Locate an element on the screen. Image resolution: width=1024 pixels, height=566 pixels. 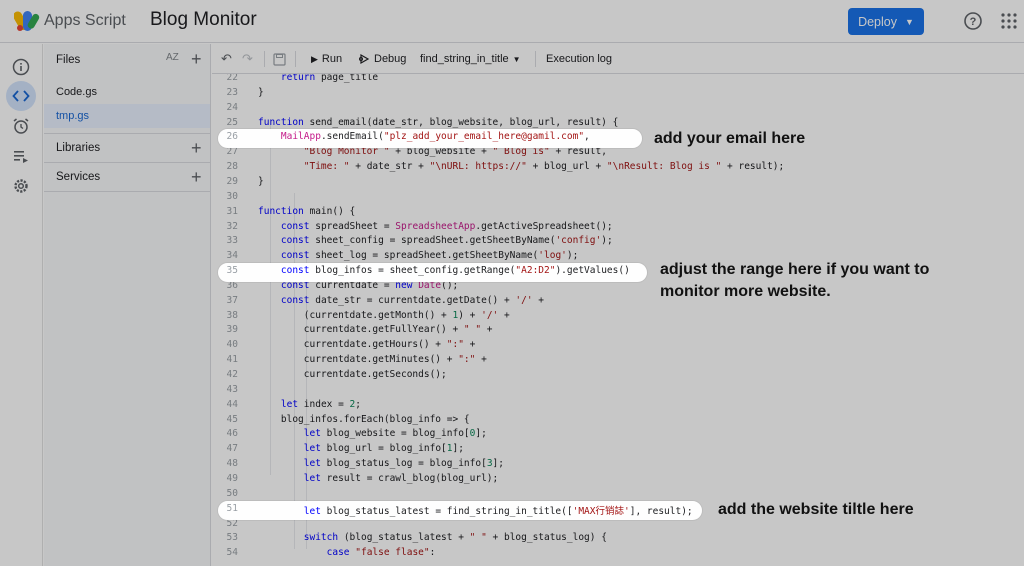
line-number: 26 is located at coordinates (232, 137).